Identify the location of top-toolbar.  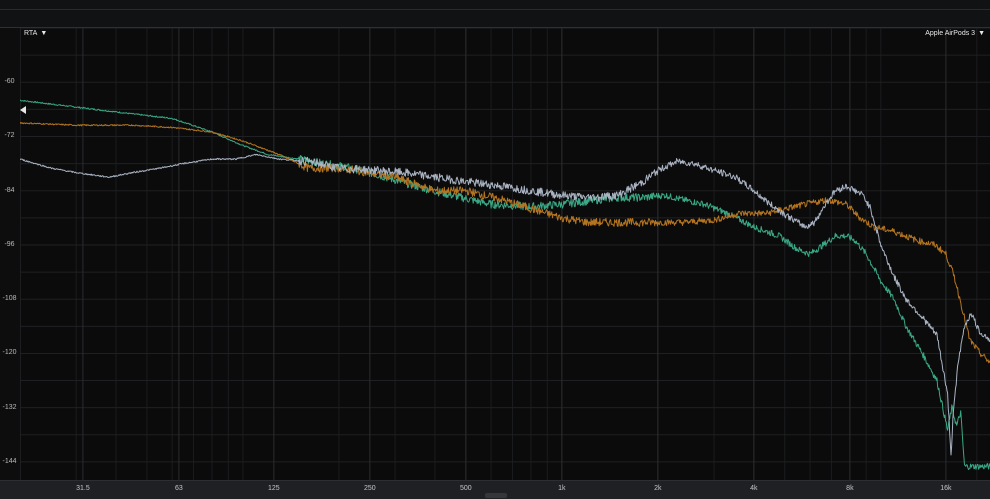
(495, 14).